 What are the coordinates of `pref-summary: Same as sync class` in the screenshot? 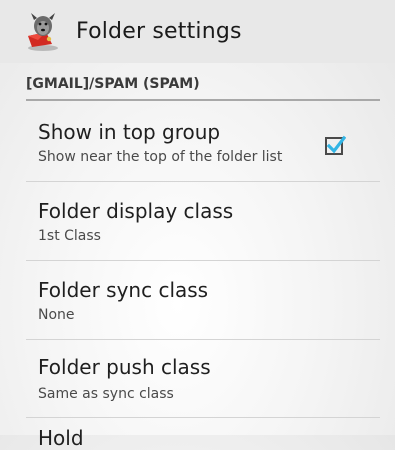 It's located at (106, 394).